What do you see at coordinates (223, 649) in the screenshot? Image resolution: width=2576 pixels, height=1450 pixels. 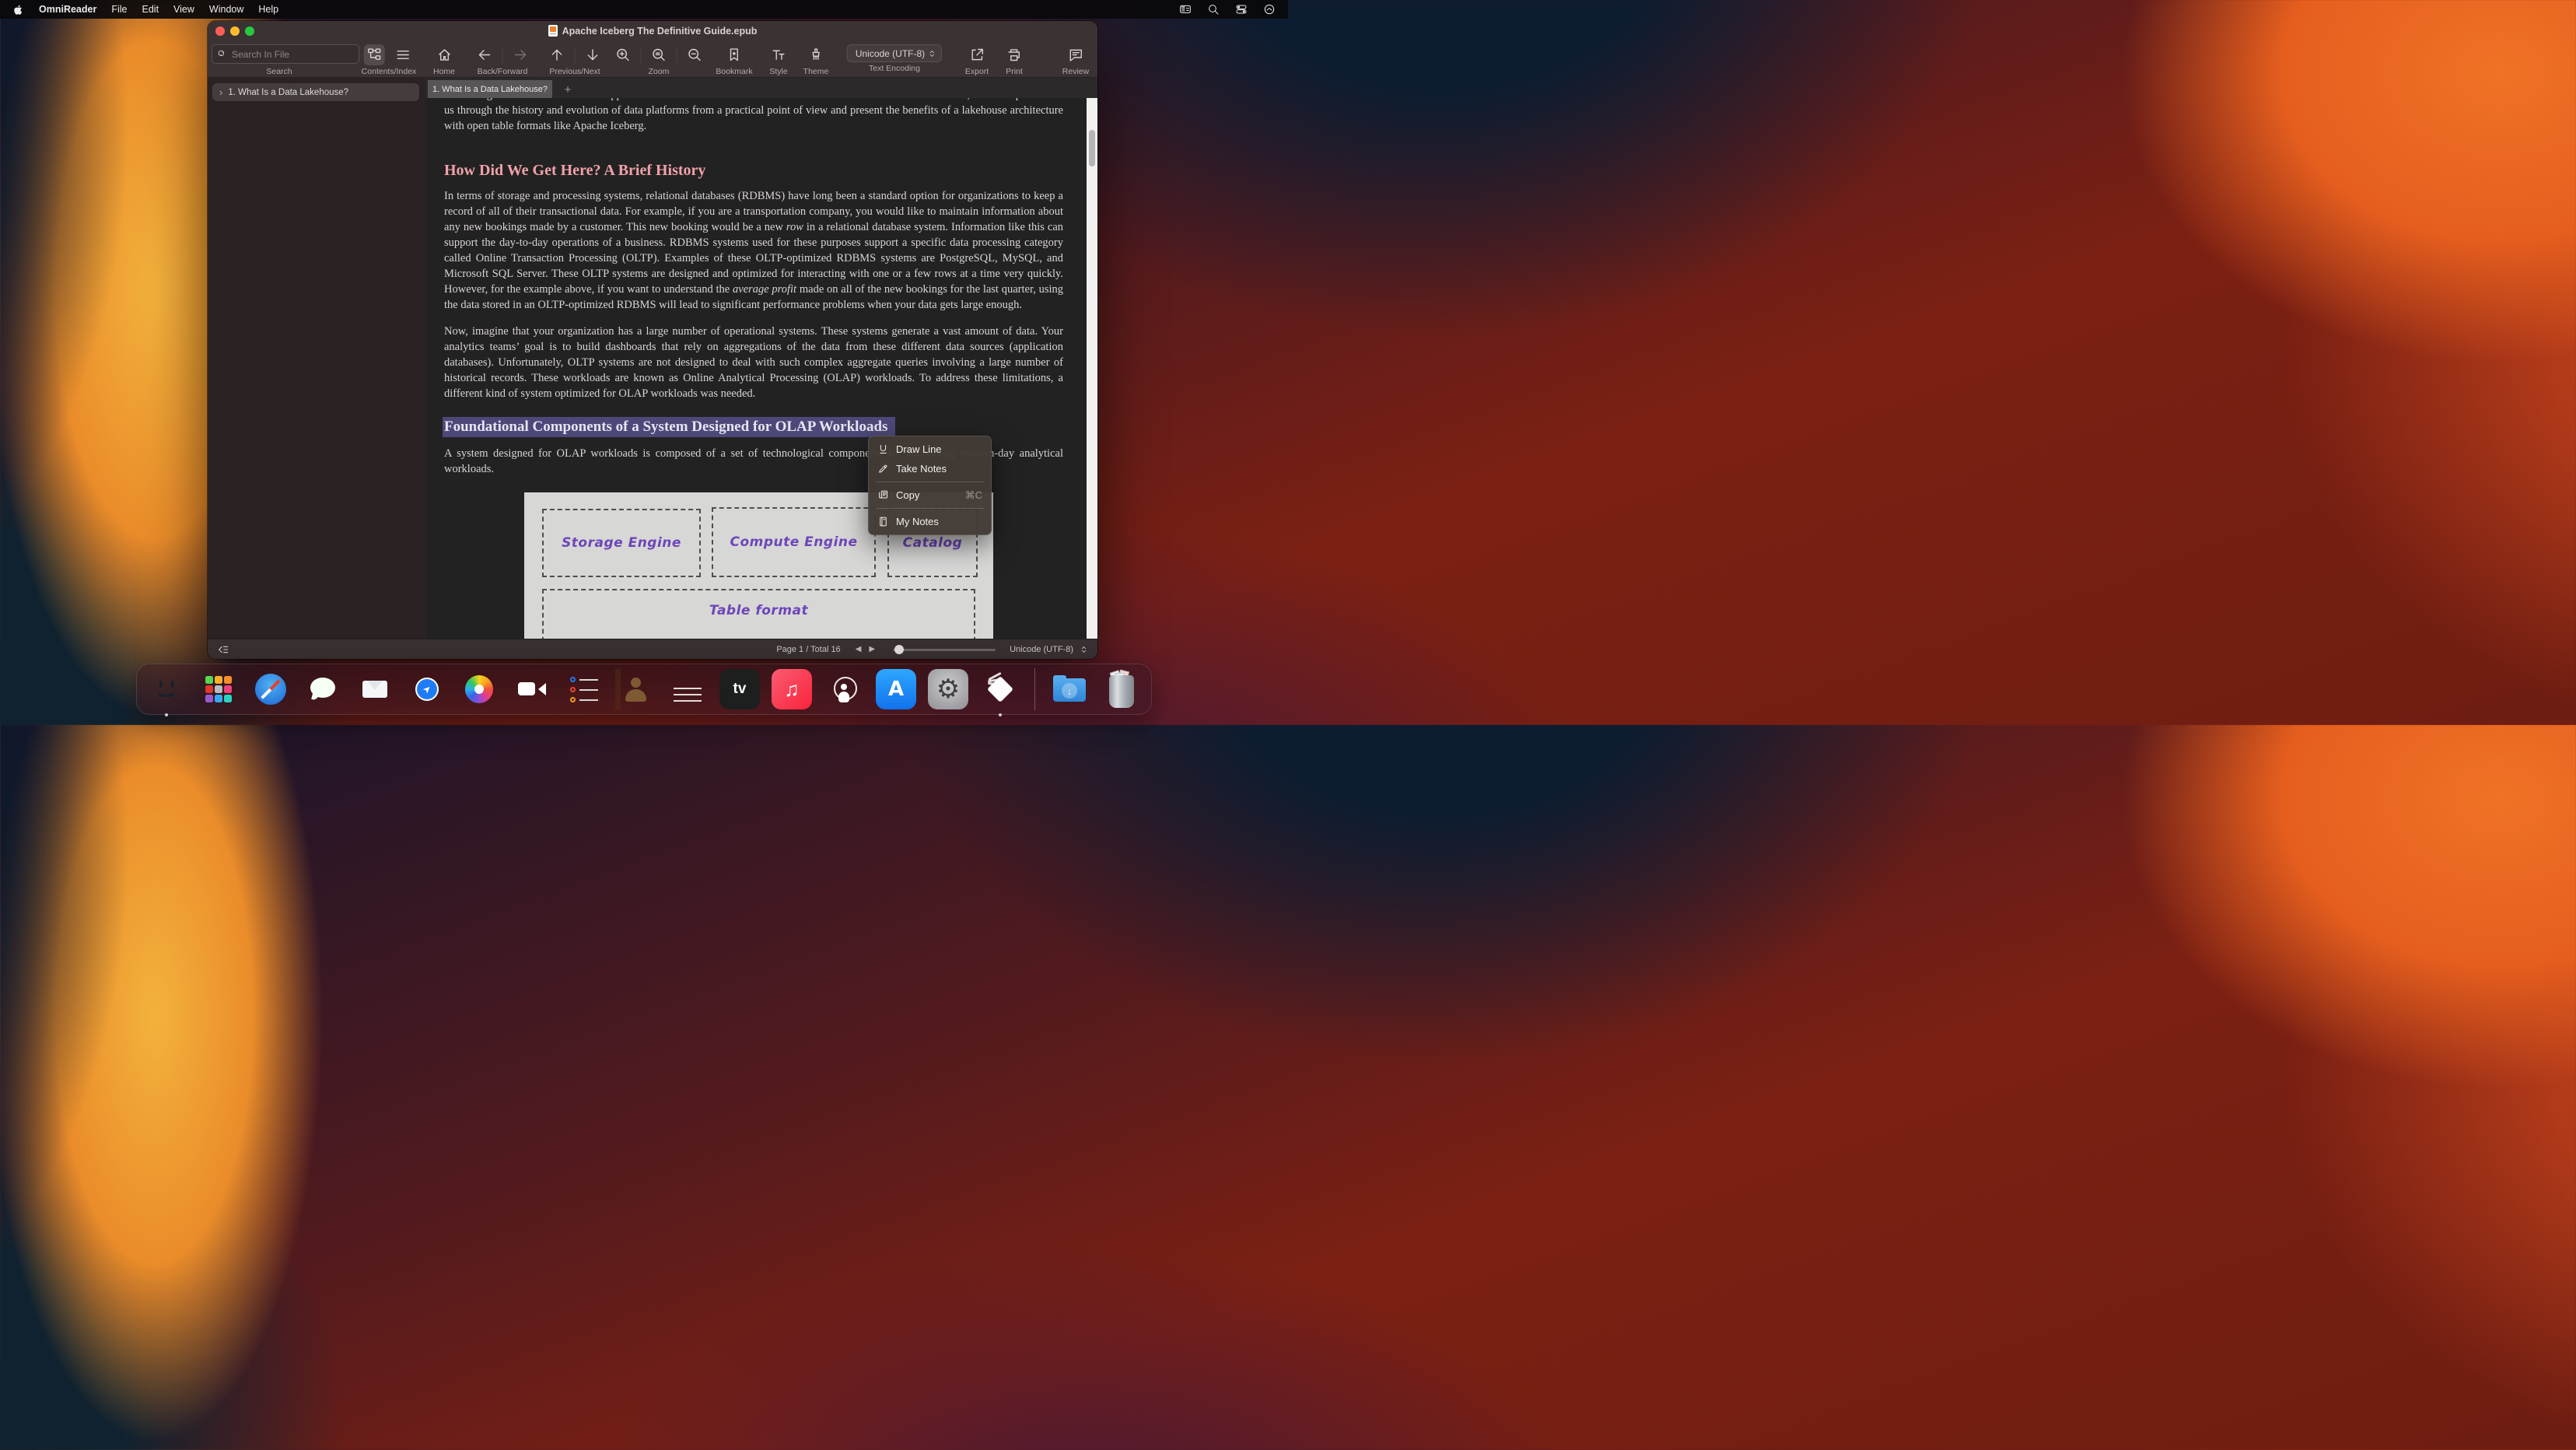 I see `collapse-sidebar-icon` at bounding box center [223, 649].